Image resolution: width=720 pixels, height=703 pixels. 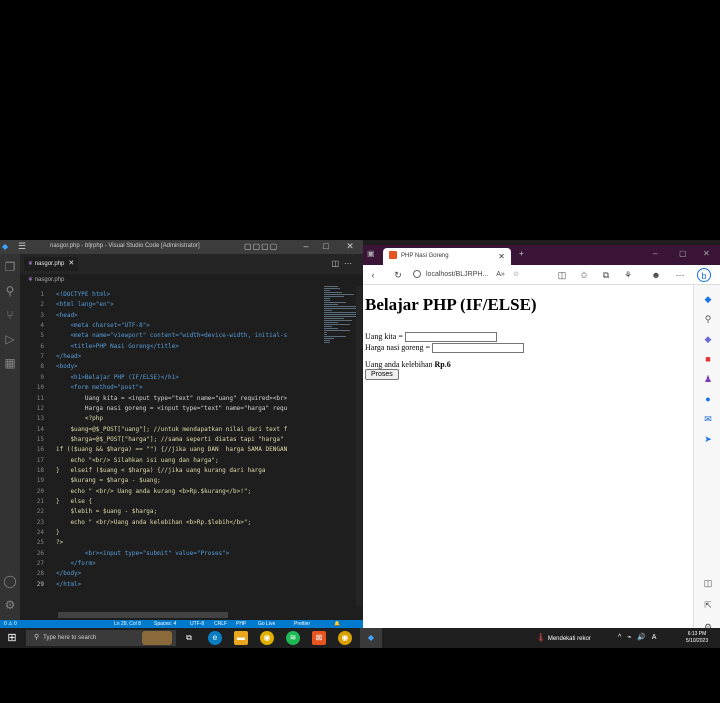 What do you see at coordinates (101, 638) in the screenshot?
I see `taskbar-search: ⚲ Type here to search` at bounding box center [101, 638].